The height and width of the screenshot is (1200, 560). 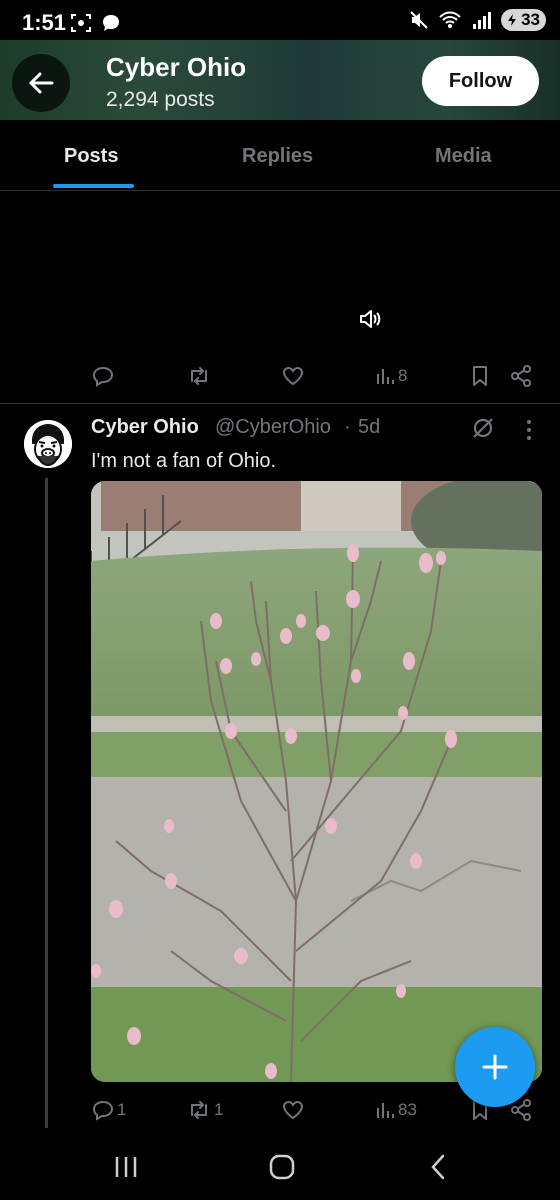 What do you see at coordinates (111, 23) in the screenshot?
I see `chat-bubble-icon` at bounding box center [111, 23].